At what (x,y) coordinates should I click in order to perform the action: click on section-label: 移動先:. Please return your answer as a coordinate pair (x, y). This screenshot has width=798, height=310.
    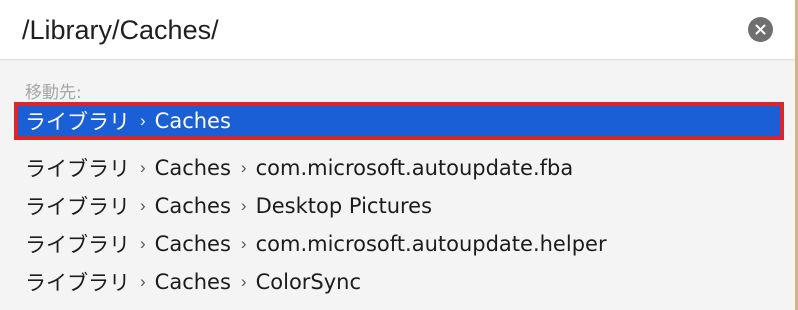
    Looking at the image, I should click on (53, 93).